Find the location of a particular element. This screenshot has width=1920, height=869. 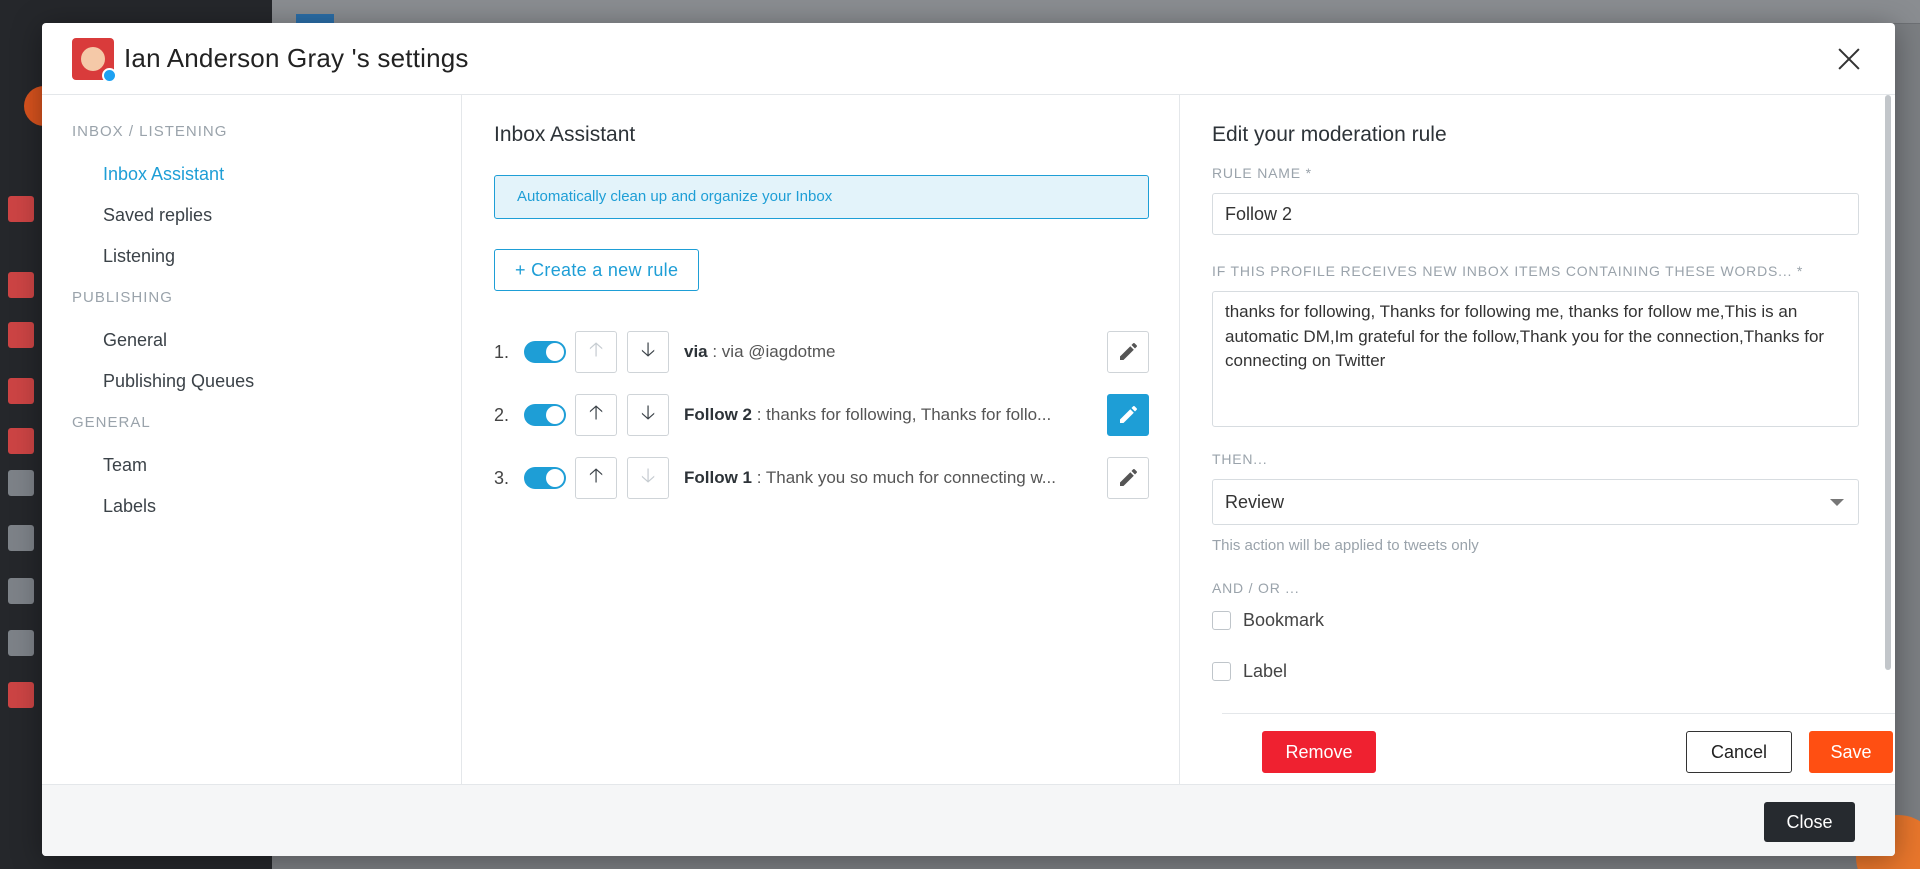

nav-item-listening: Listening is located at coordinates (251, 256).